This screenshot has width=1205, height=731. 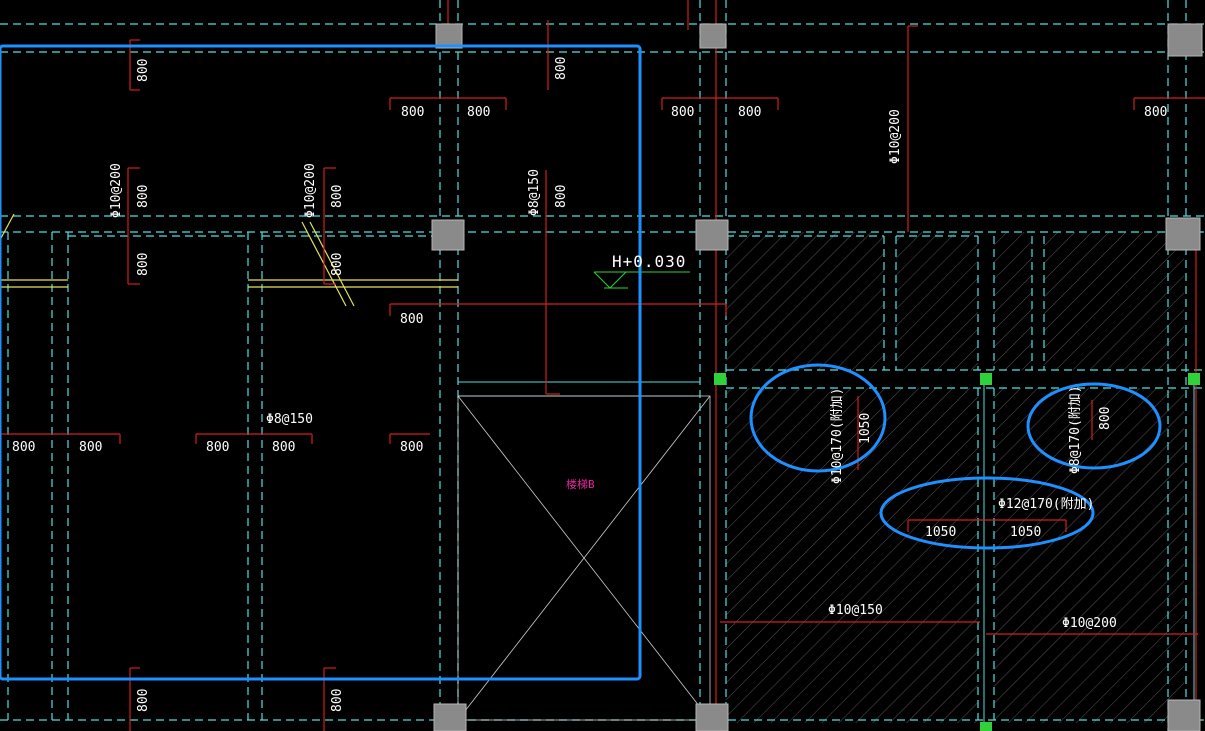 What do you see at coordinates (1075, 429) in the screenshot?
I see `rebar-spec-circled-right: Φ8@170(附加)` at bounding box center [1075, 429].